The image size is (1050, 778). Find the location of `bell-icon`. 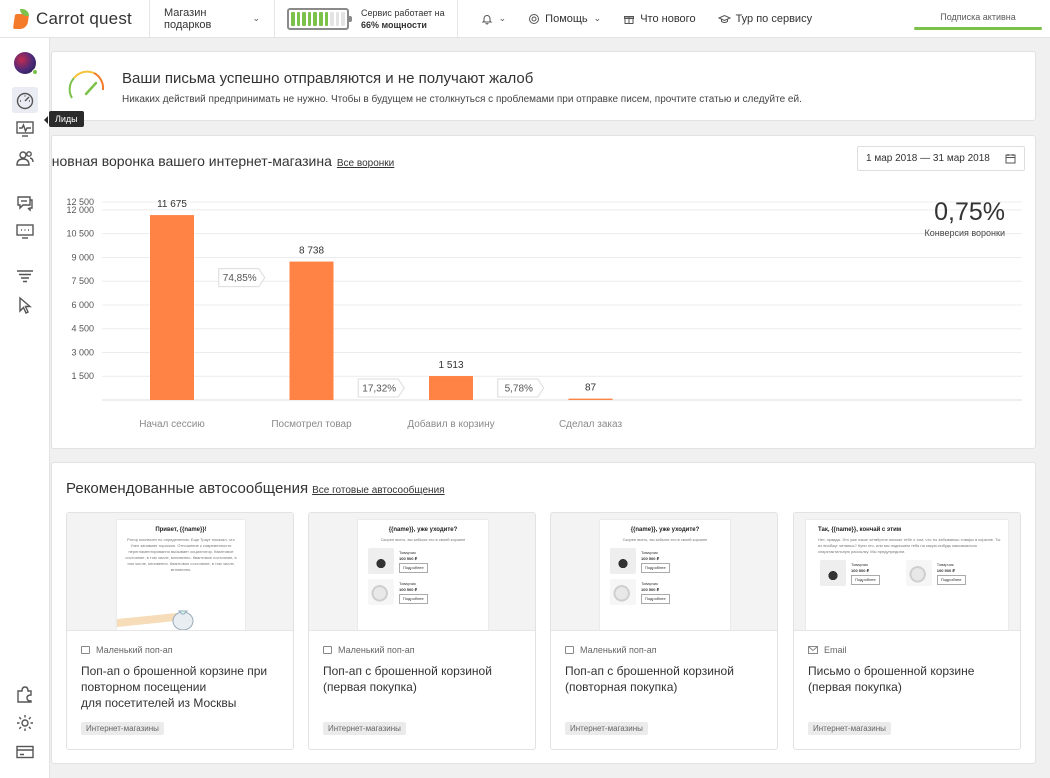

bell-icon is located at coordinates (486, 19).